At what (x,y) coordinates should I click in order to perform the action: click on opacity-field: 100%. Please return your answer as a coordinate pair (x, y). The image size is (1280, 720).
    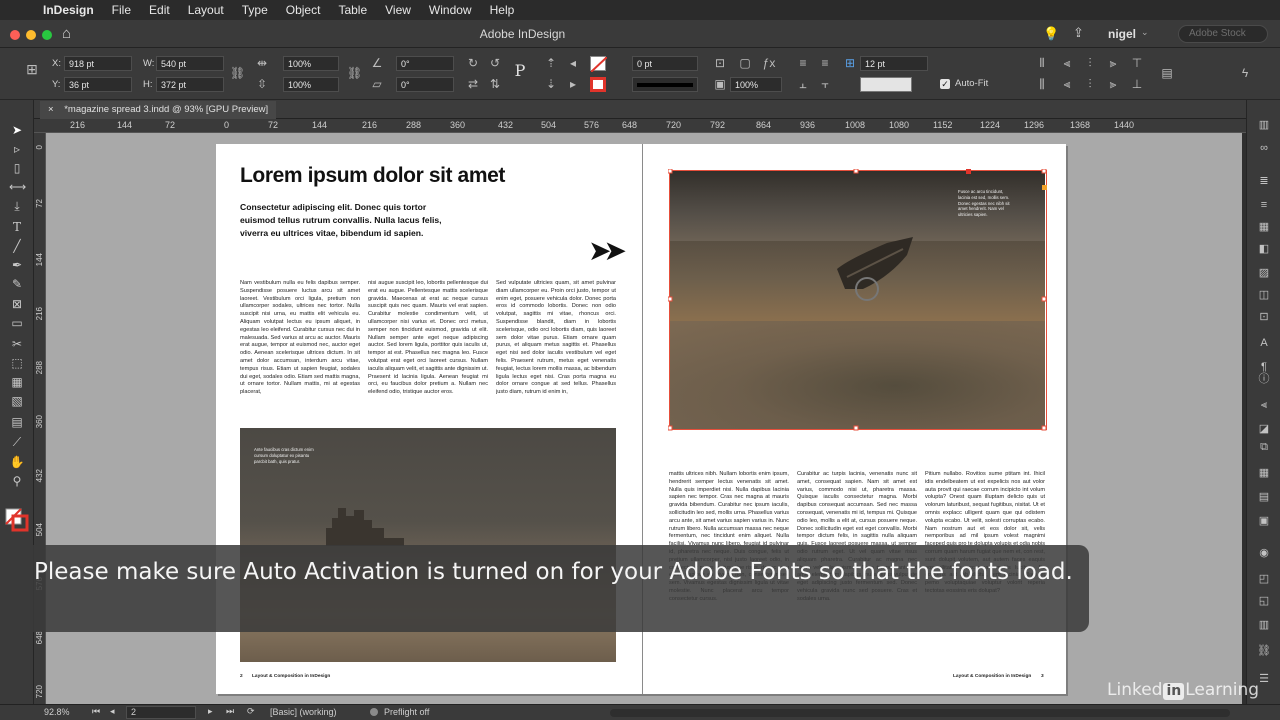
    Looking at the image, I should click on (756, 84).